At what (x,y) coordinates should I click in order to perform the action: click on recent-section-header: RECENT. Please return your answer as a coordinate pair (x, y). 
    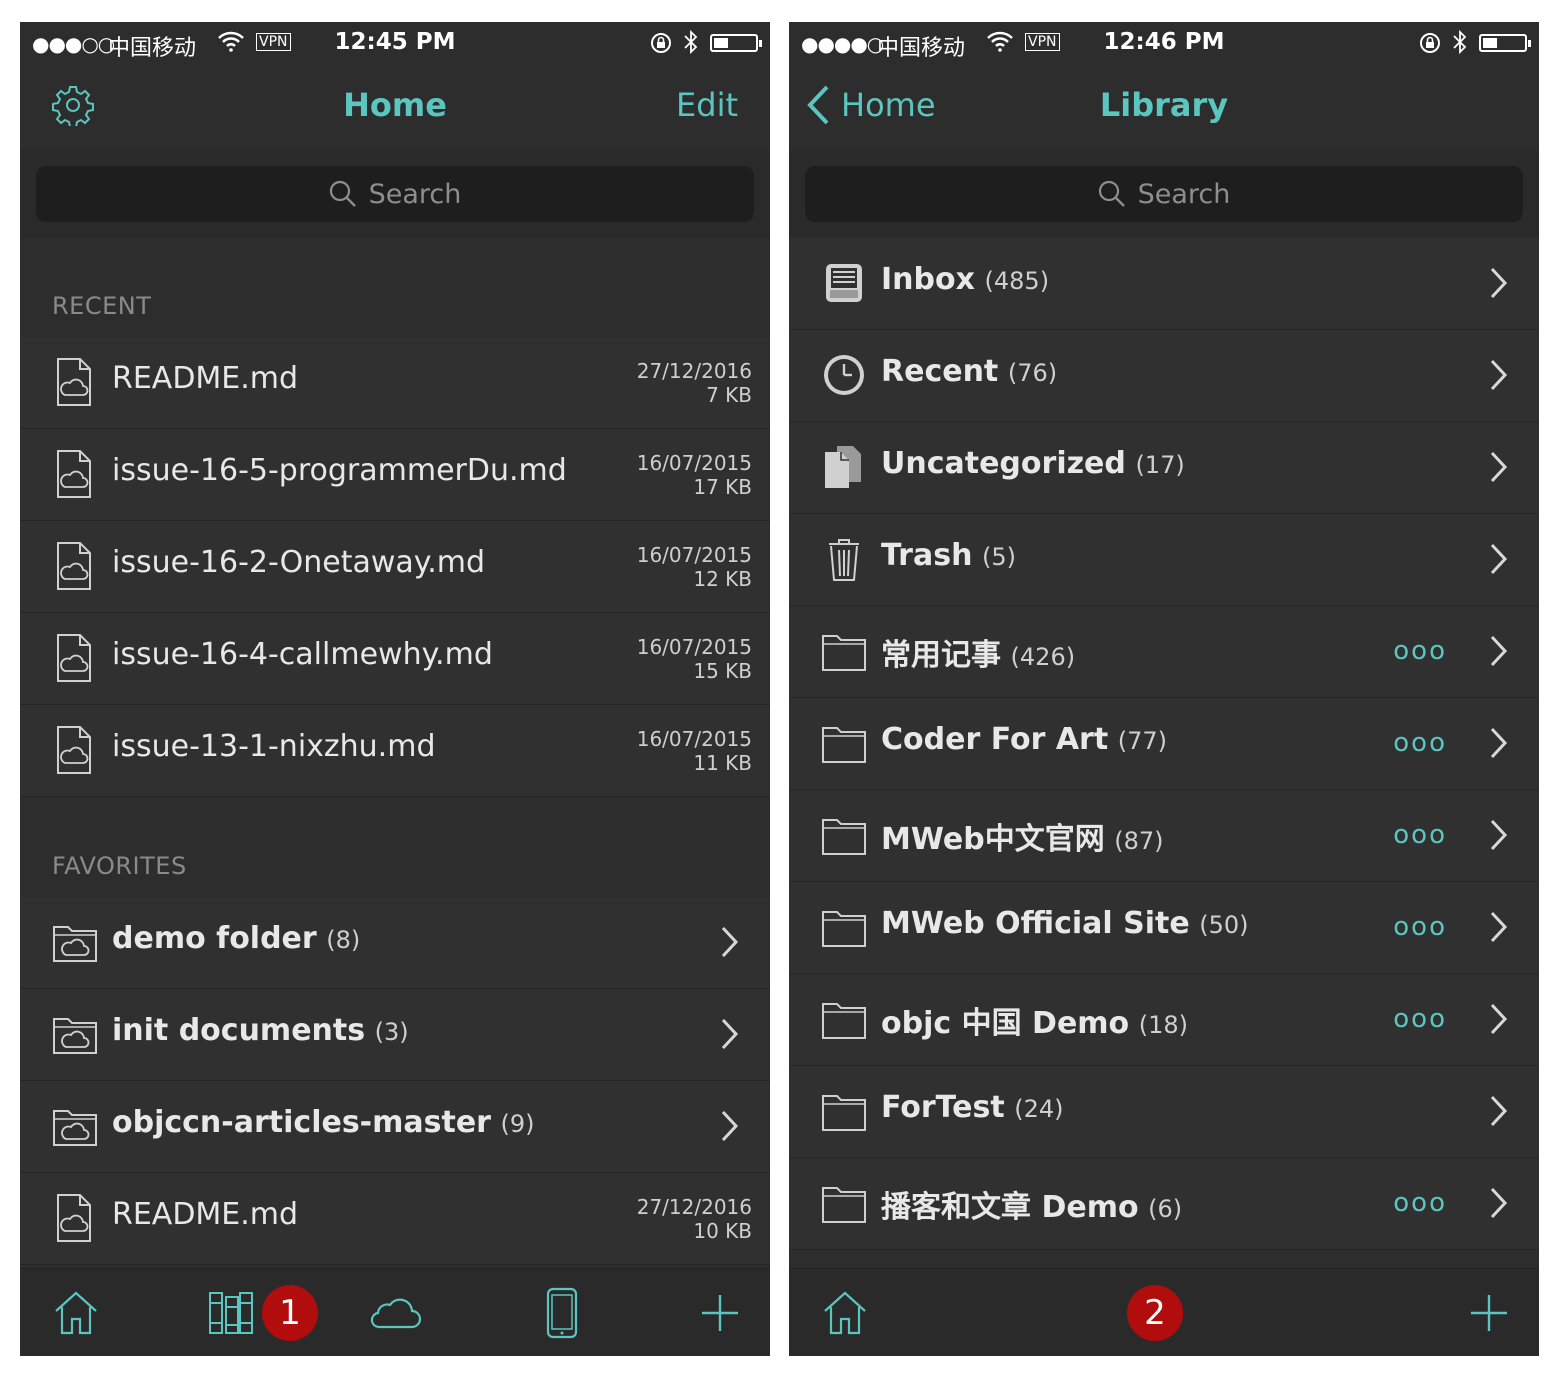
    Looking at the image, I should click on (102, 306).